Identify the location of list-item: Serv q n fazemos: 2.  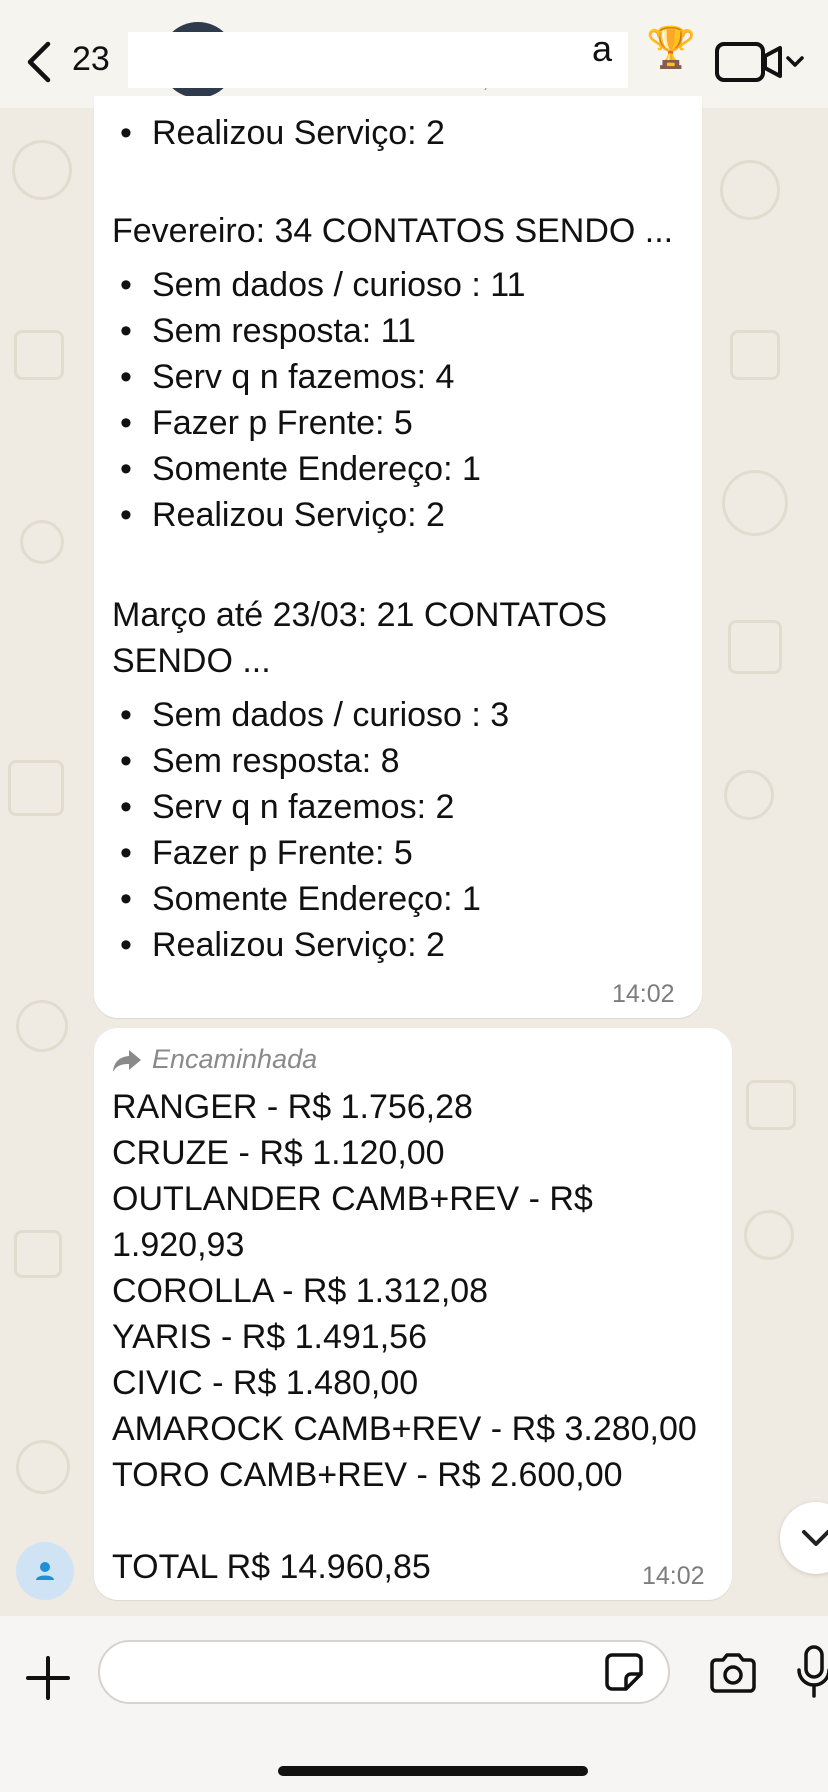
(303, 807).